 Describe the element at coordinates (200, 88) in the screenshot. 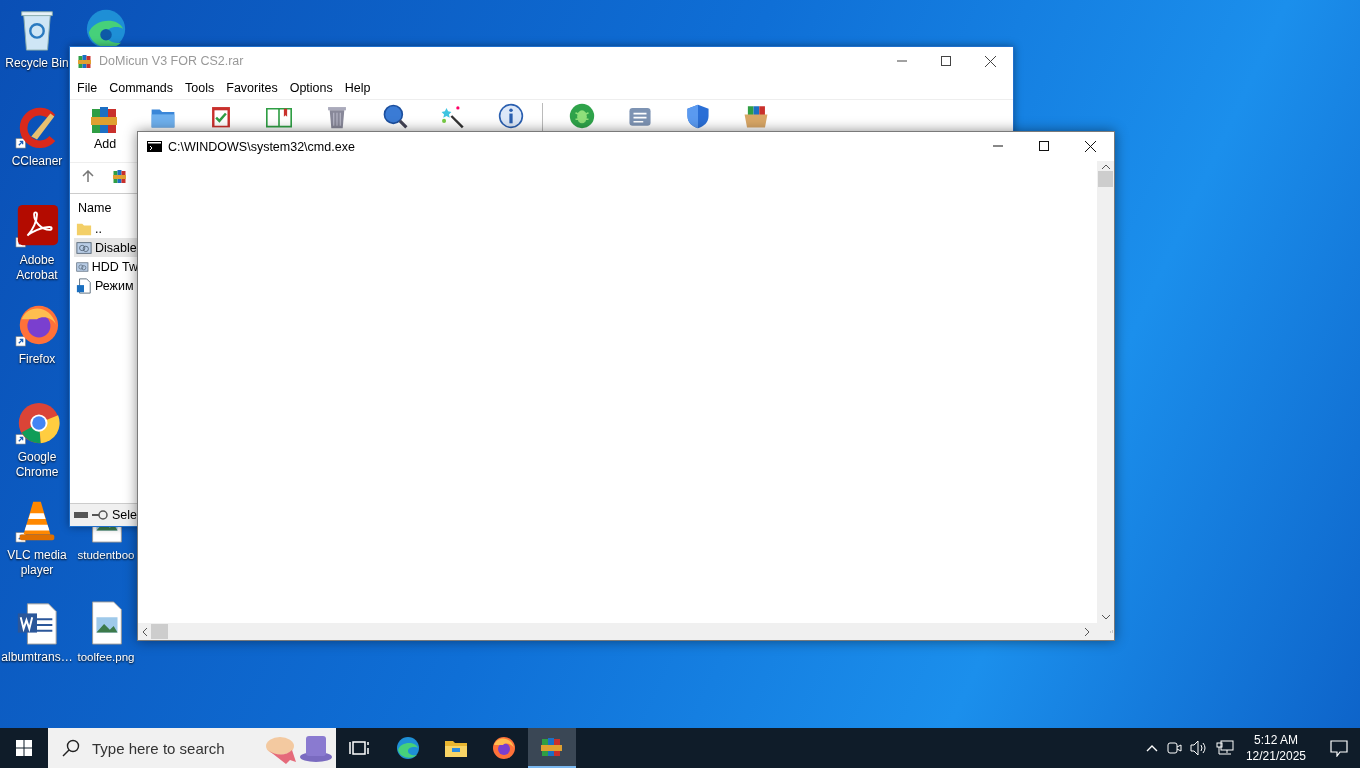

I see `menu-item: Tools` at that location.